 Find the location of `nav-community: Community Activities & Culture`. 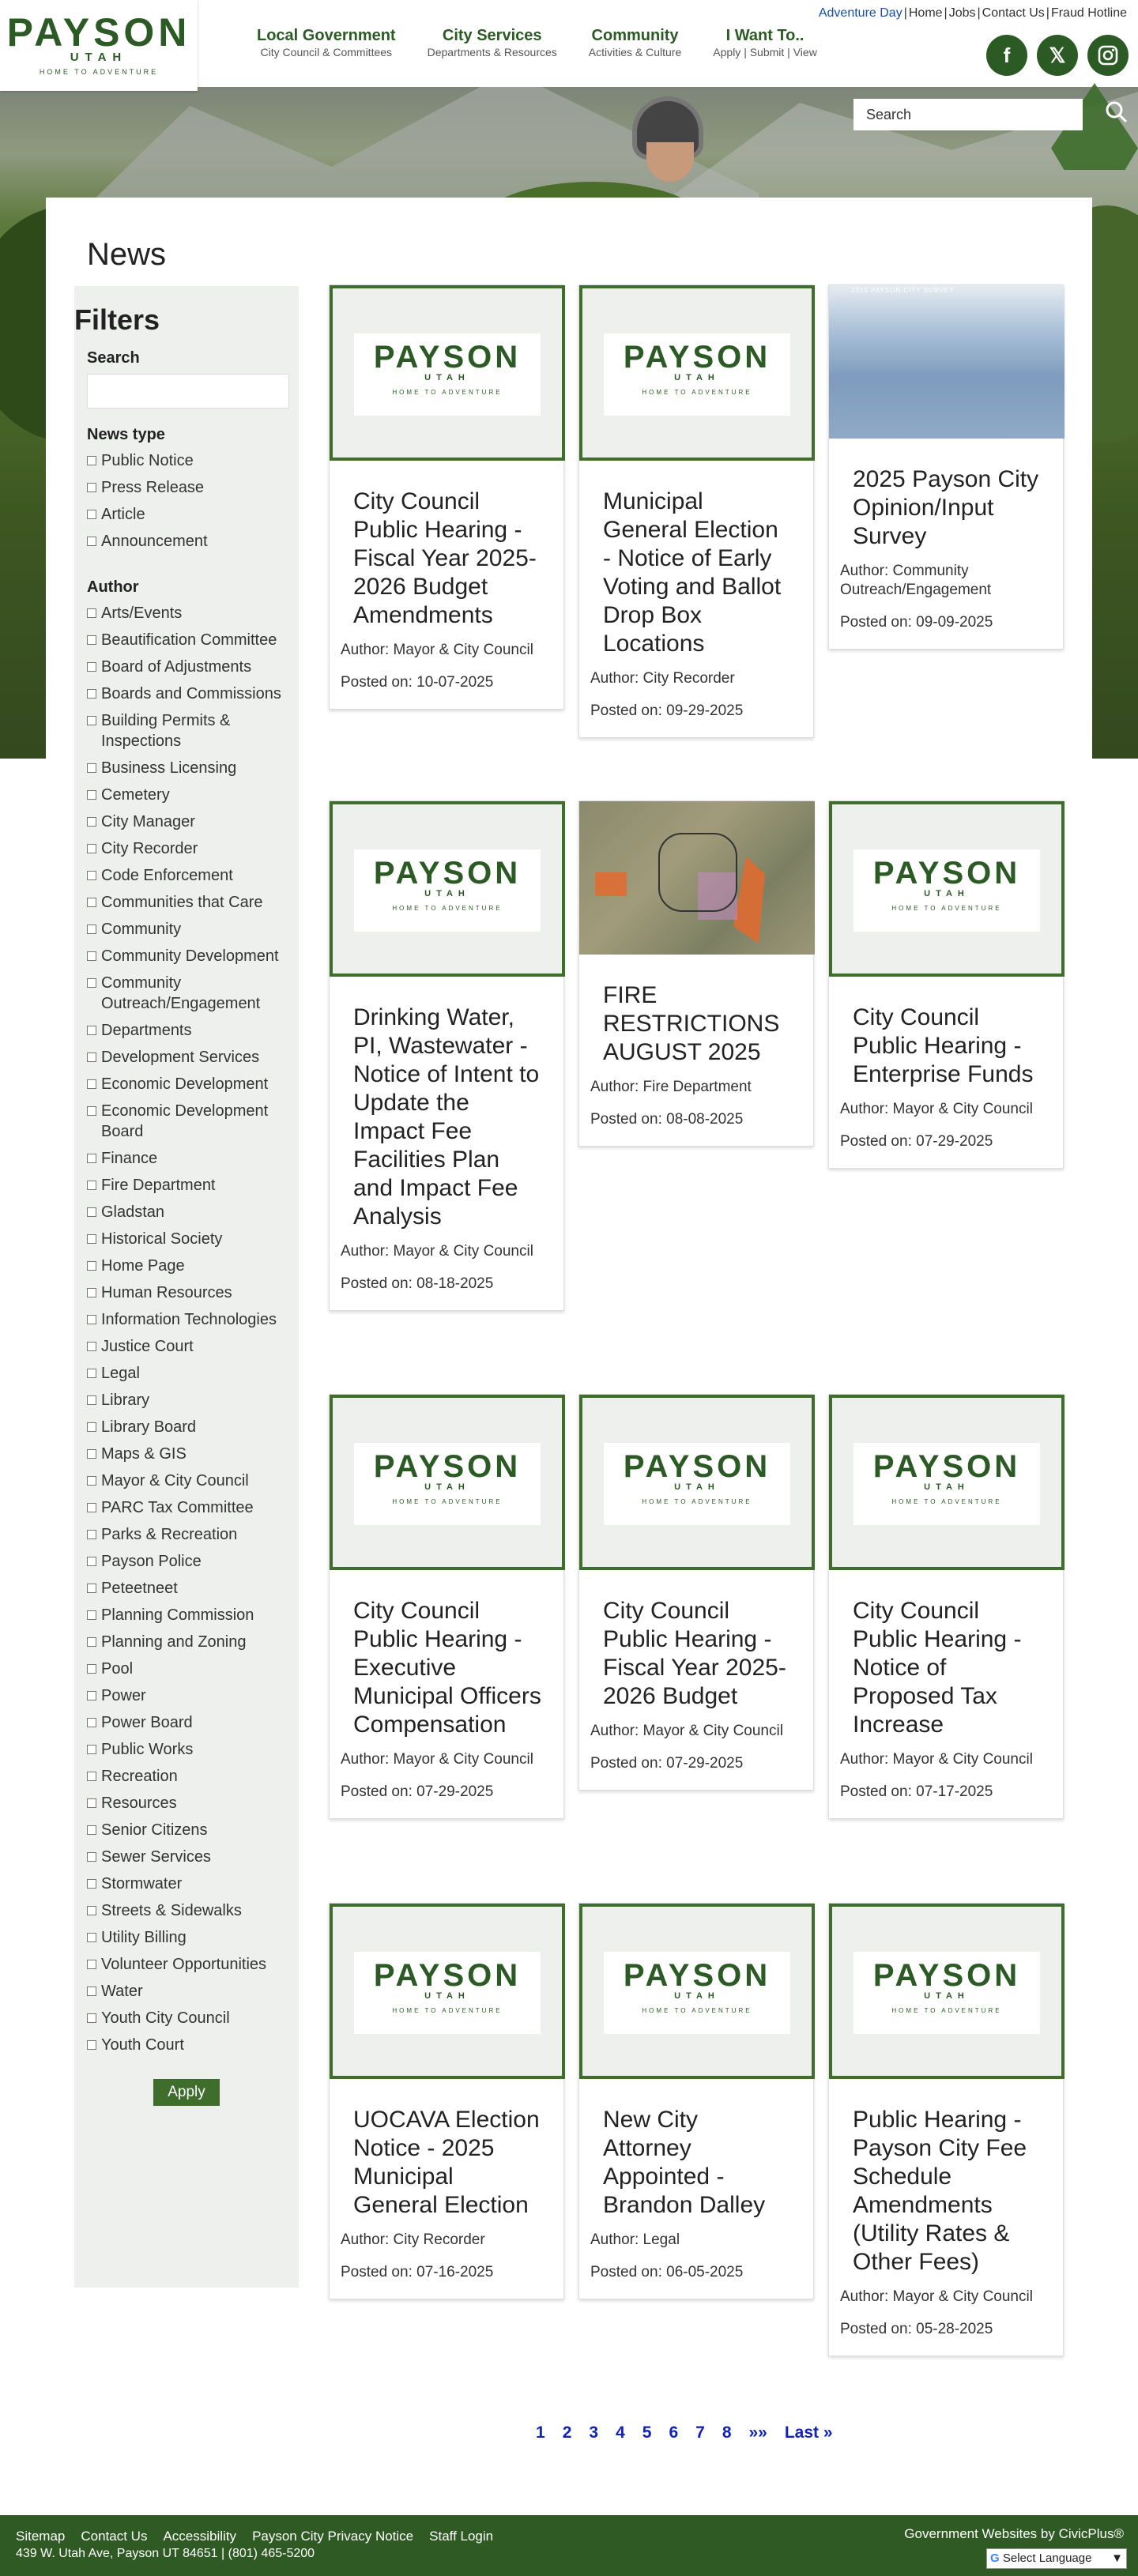

nav-community: Community Activities & Culture is located at coordinates (635, 42).